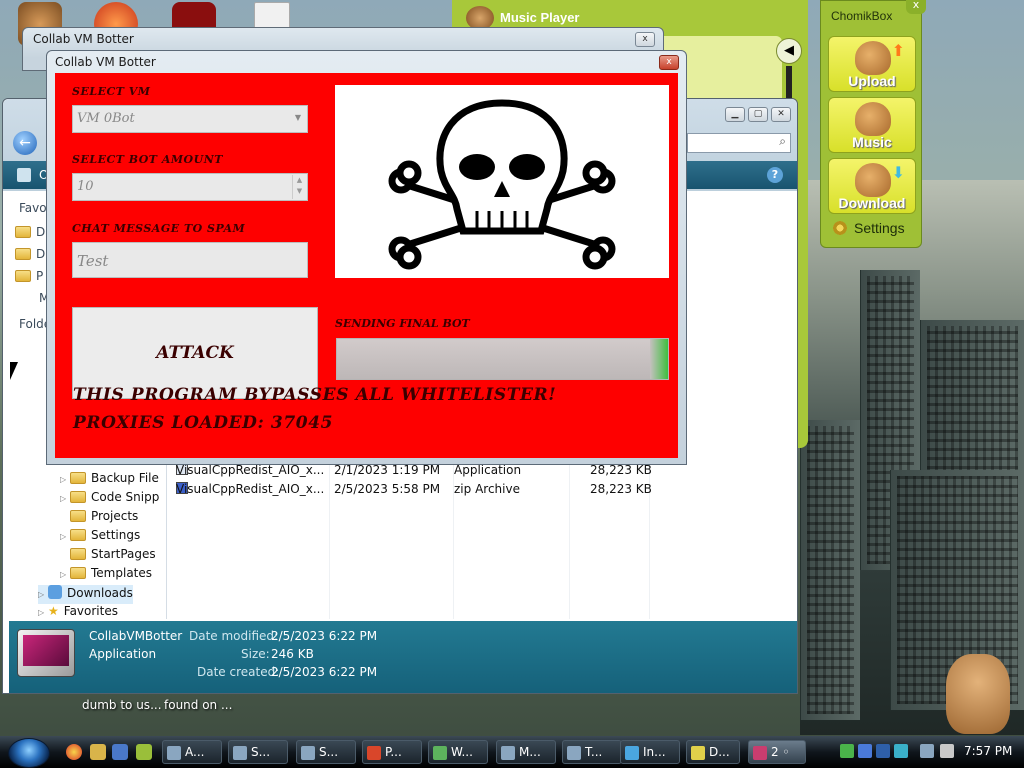 The image size is (1024, 768). Describe the element at coordinates (540, 17) in the screenshot. I see `music-player-title: Music Player` at that location.